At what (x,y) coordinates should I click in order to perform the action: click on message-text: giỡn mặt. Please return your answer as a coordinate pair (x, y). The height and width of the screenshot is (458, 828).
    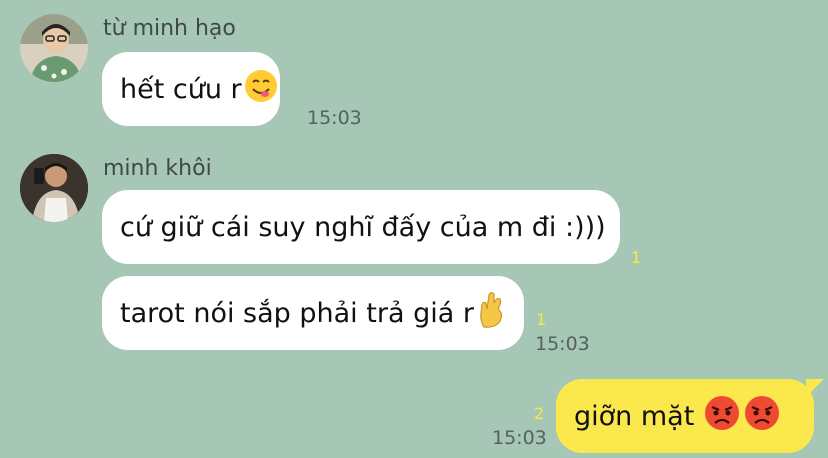
    Looking at the image, I should click on (634, 416).